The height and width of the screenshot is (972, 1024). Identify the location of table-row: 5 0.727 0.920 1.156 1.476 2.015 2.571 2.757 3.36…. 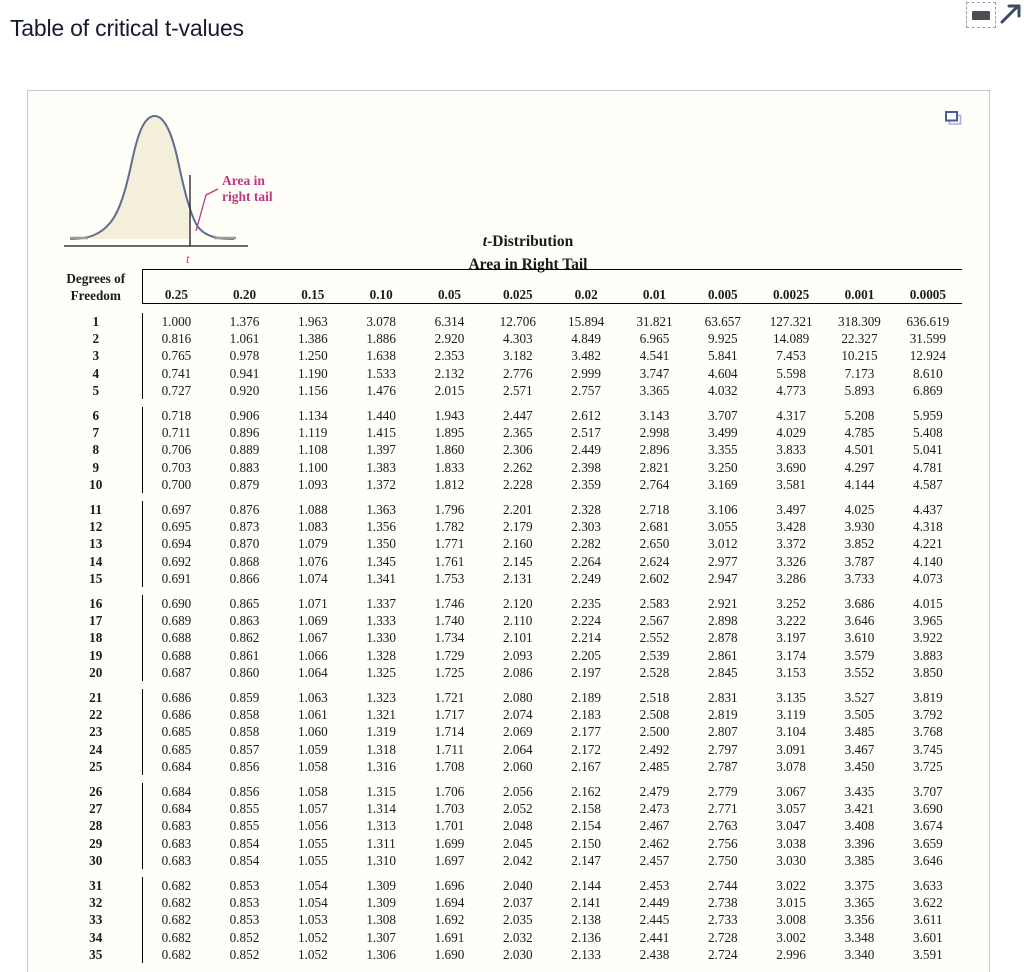
(506, 390).